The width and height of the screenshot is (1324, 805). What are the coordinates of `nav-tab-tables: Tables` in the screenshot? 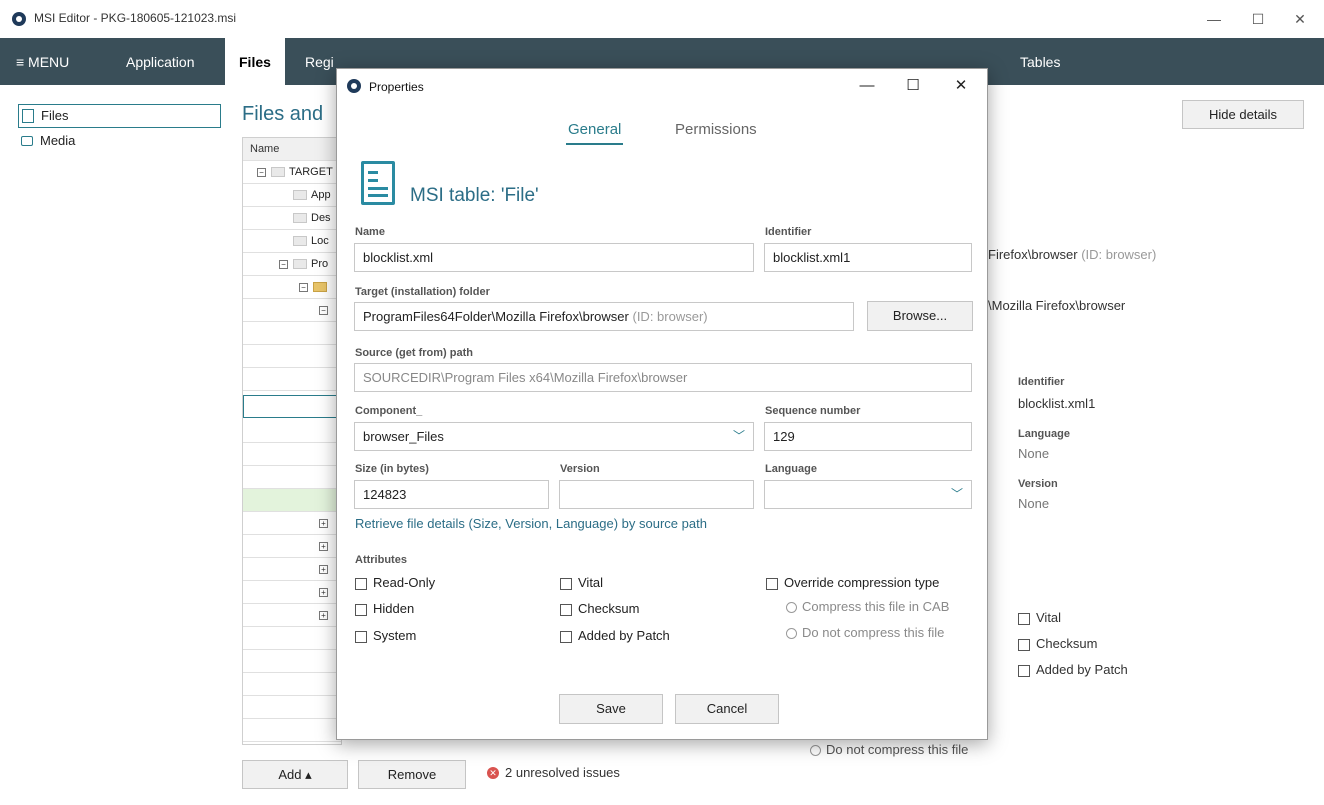 It's located at (1040, 61).